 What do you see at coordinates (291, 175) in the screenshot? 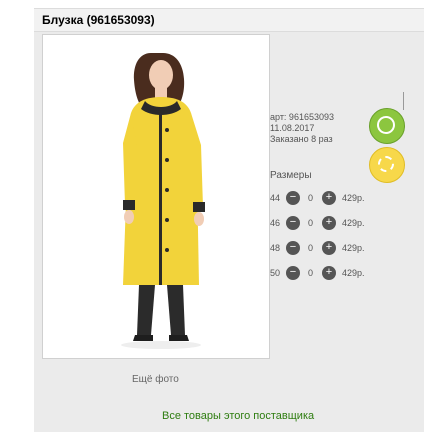
I see `sizes-heading: Размеры` at bounding box center [291, 175].